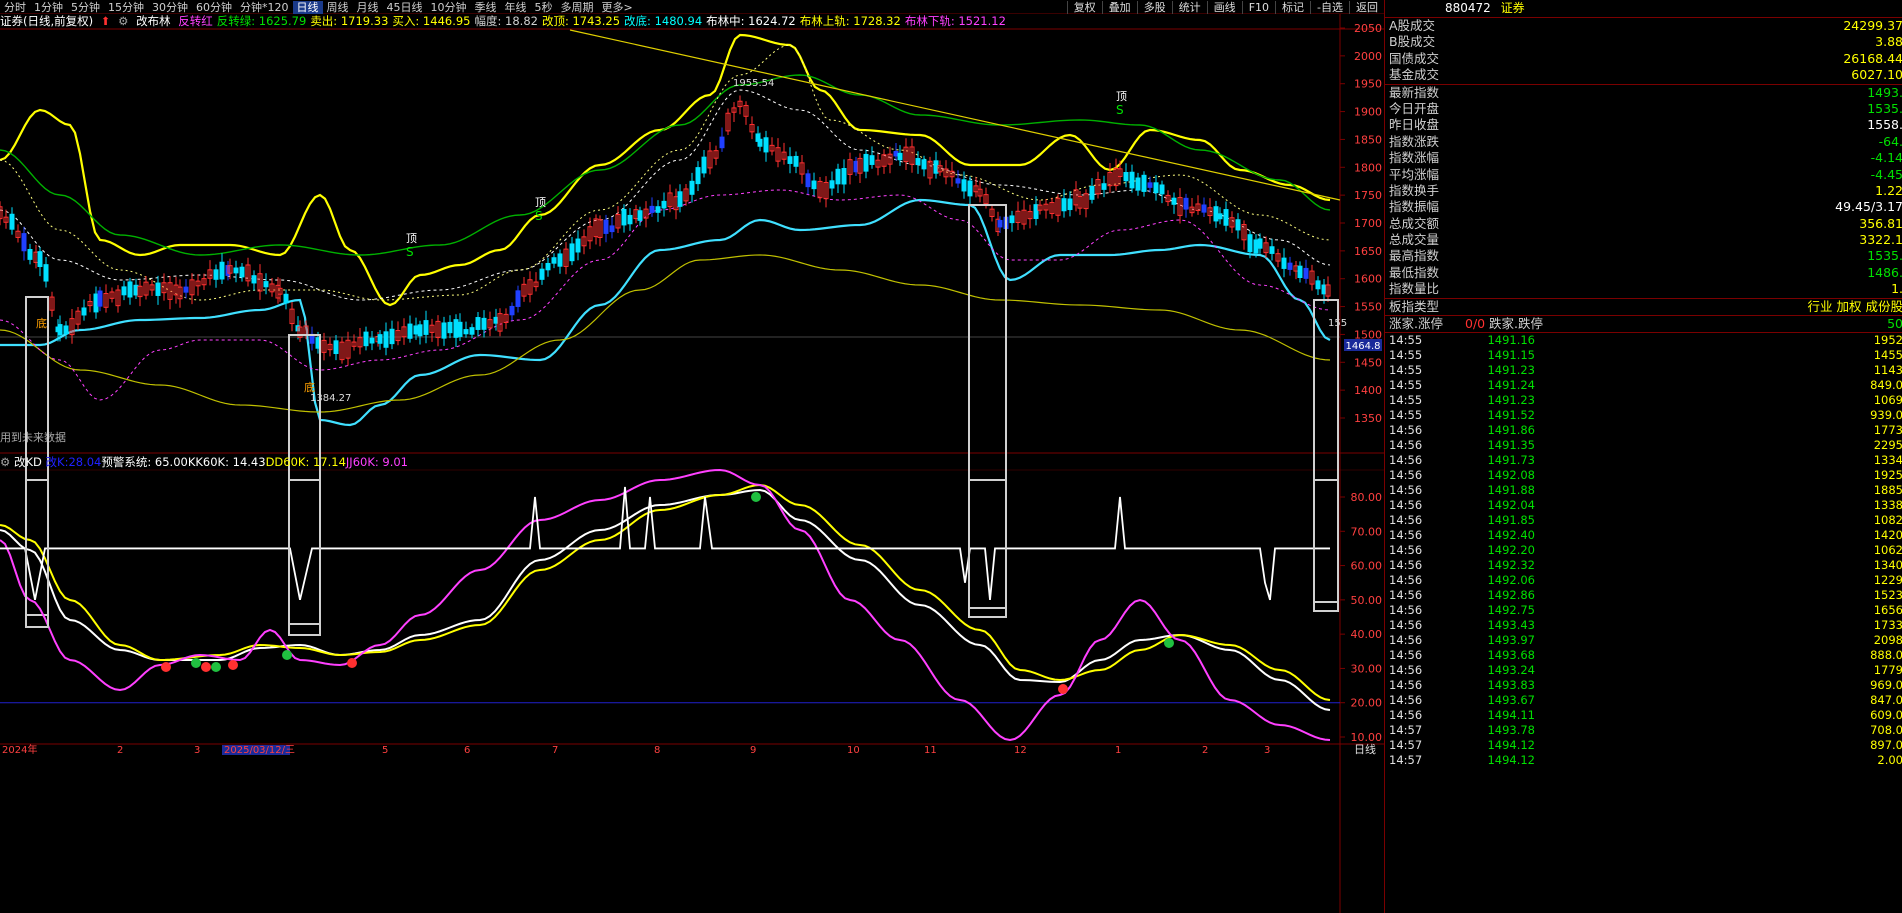 The height and width of the screenshot is (913, 1902). I want to click on tick-price: 1491.16, so click(1511, 340).